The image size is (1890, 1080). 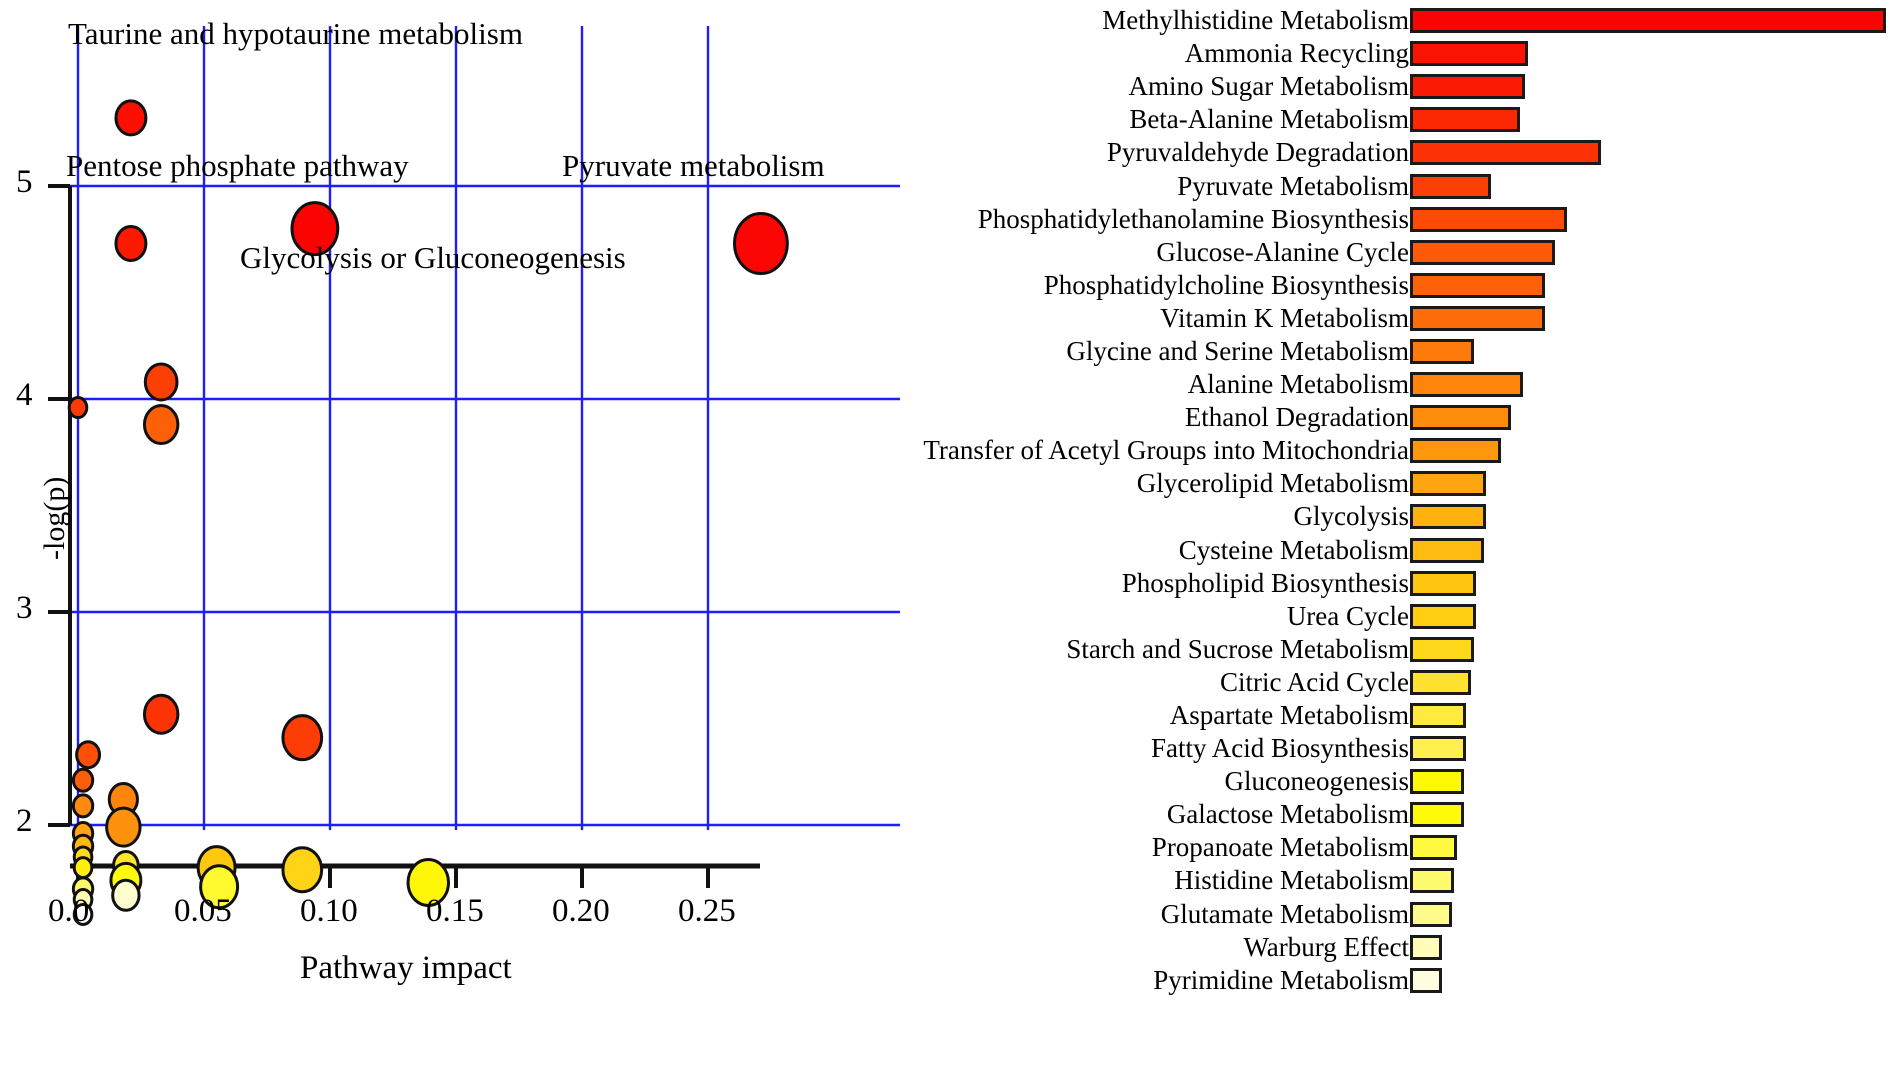 I want to click on bar-label: Glycerolipid Metabolism, so click(x=1272, y=483).